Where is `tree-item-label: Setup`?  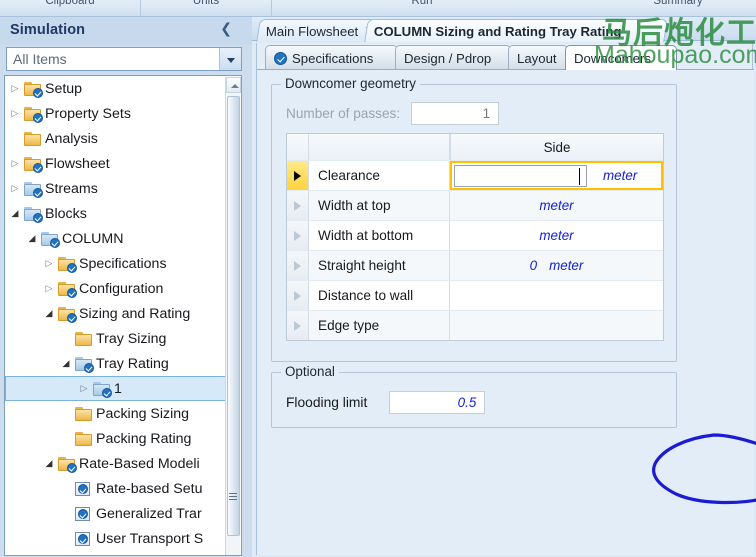
tree-item-label: Setup is located at coordinates (64, 88).